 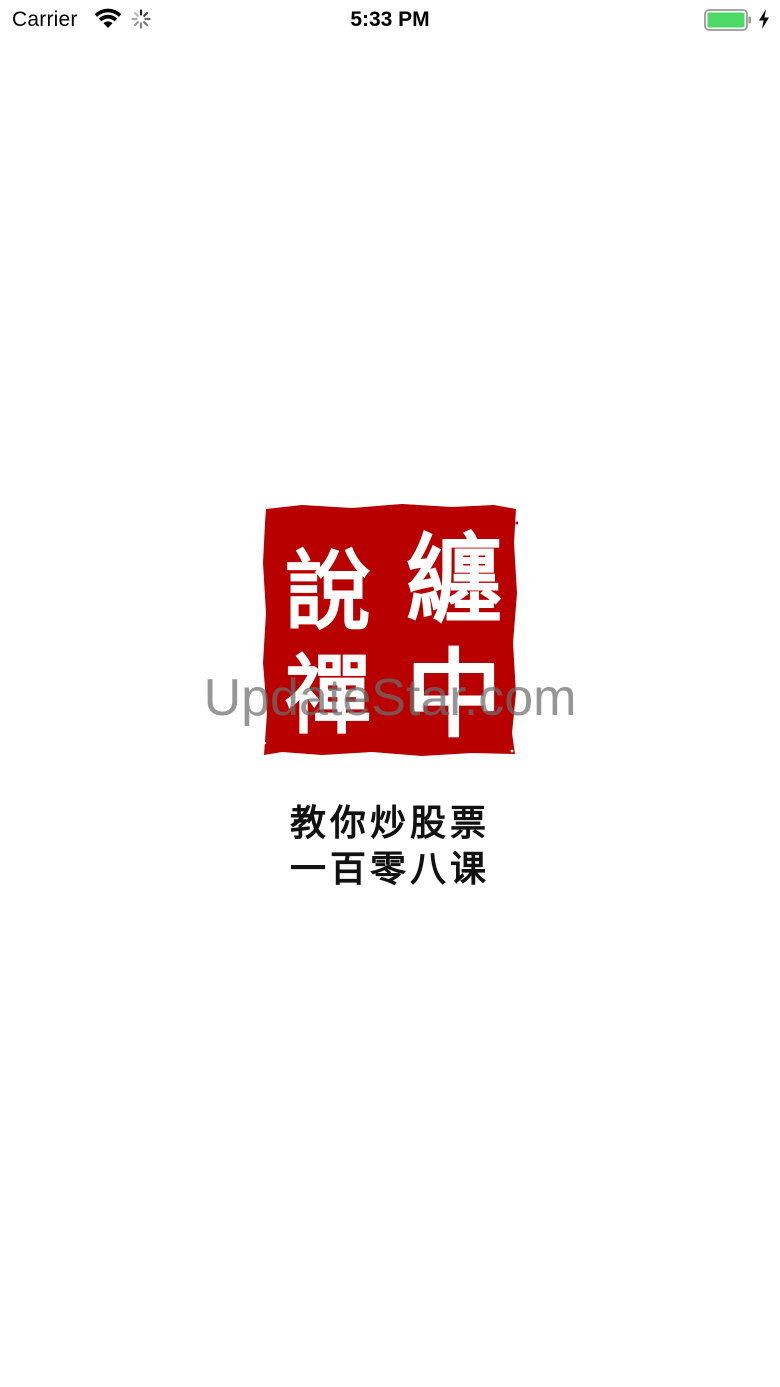 I want to click on tagline-line-1: 教你炒股票, so click(x=389, y=823).